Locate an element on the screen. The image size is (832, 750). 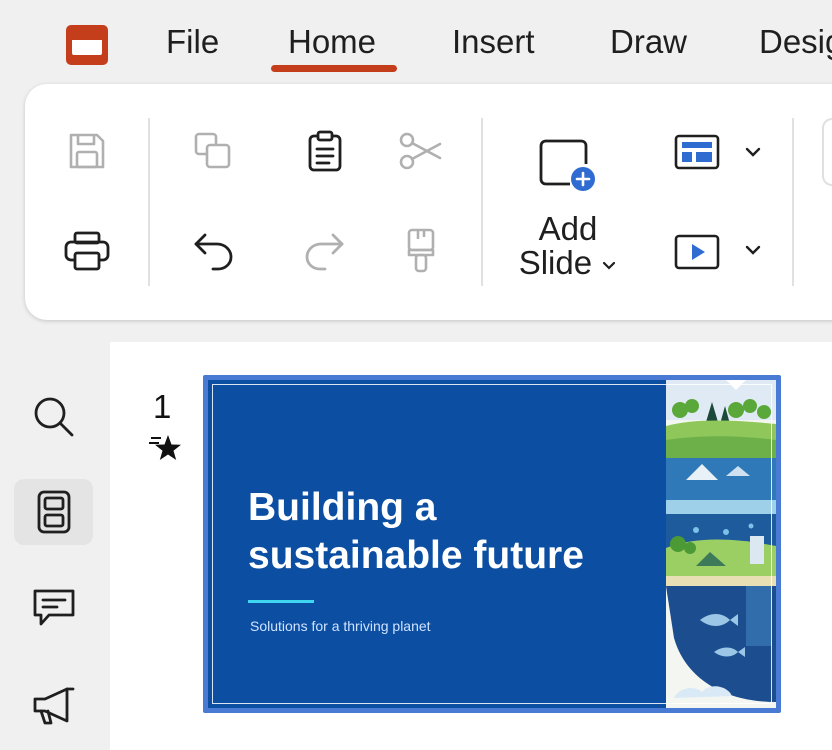
undo-button is located at coordinates (213, 251).